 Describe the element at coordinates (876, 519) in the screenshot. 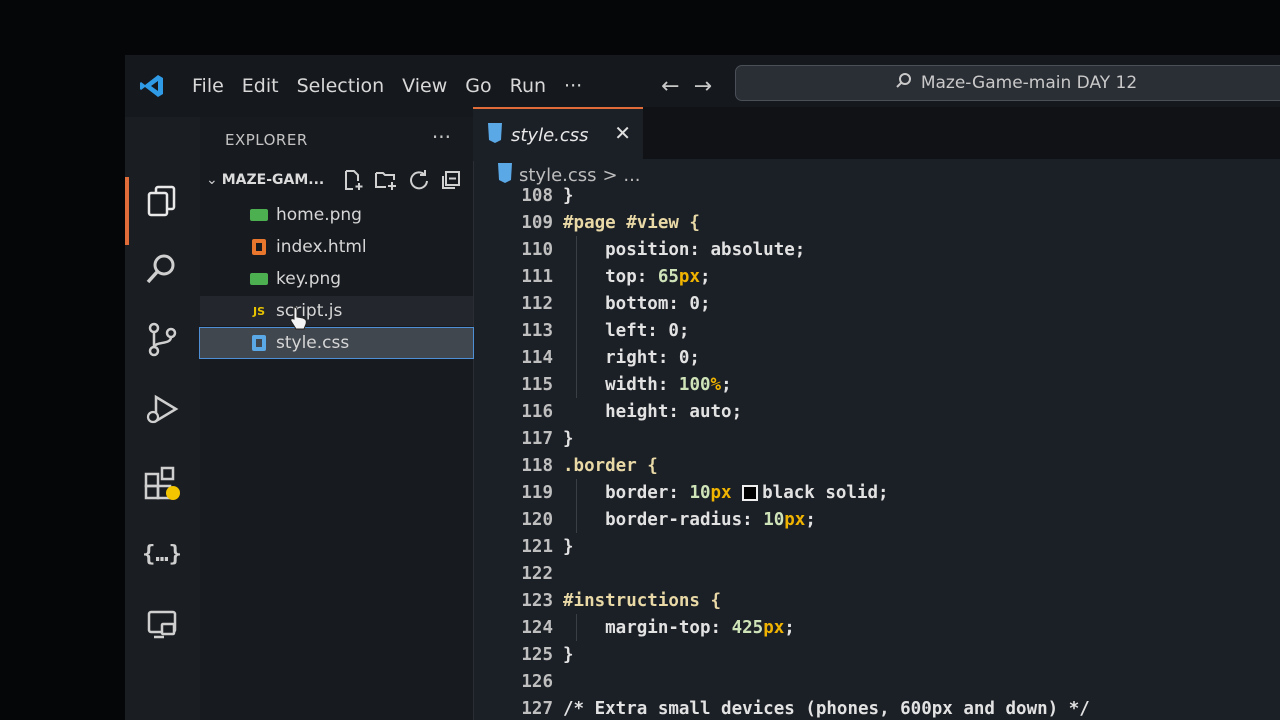

I see `code-line: 120 border-radius: 10px;` at that location.